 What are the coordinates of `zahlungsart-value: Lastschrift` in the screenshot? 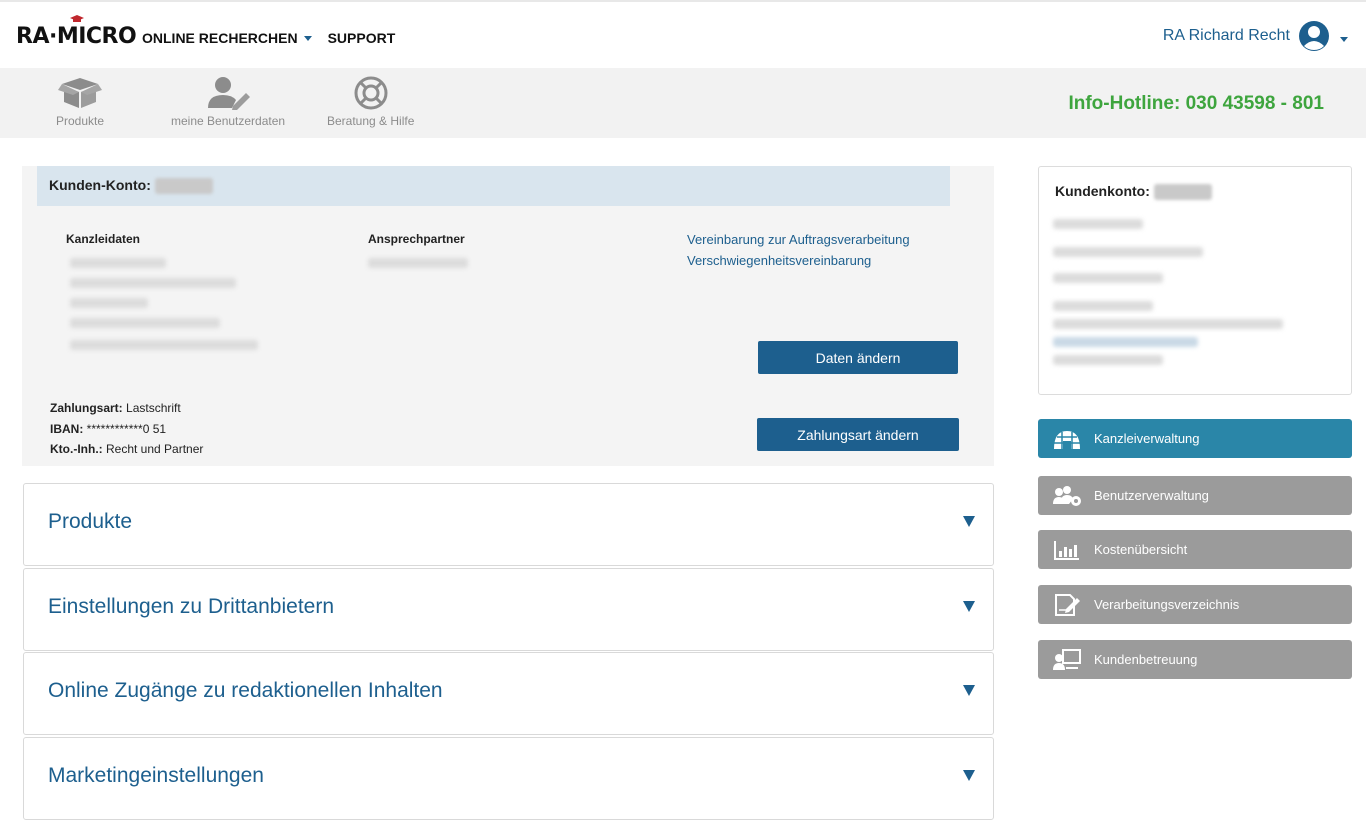 It's located at (153, 408).